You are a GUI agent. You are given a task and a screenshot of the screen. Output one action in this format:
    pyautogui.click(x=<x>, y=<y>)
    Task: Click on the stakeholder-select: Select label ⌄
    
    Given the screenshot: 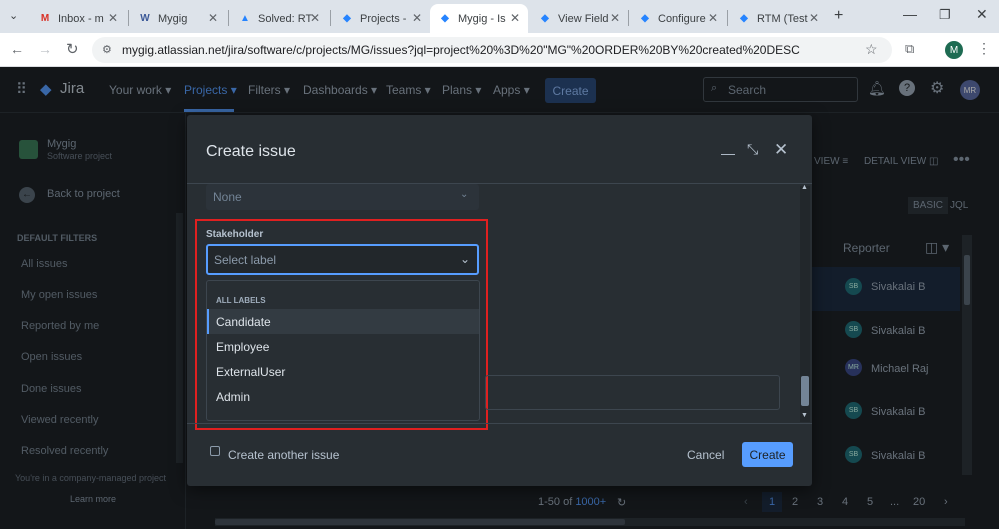 What is the action you would take?
    pyautogui.click(x=342, y=259)
    